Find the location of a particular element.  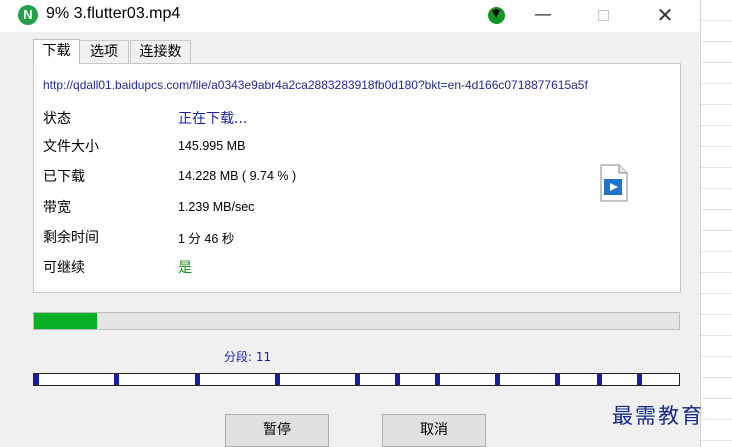

maximize-icon is located at coordinates (603, 15).